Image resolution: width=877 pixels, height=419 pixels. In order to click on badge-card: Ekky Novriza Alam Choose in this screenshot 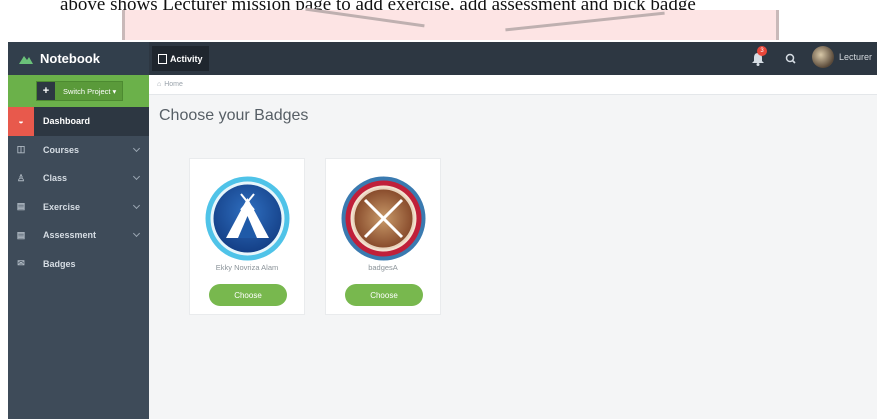, I will do `click(247, 236)`.